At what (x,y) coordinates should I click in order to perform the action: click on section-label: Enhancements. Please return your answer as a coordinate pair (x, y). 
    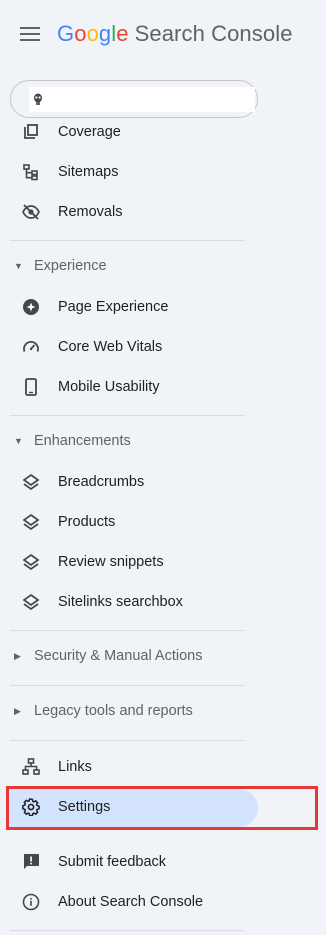
    Looking at the image, I should click on (82, 441).